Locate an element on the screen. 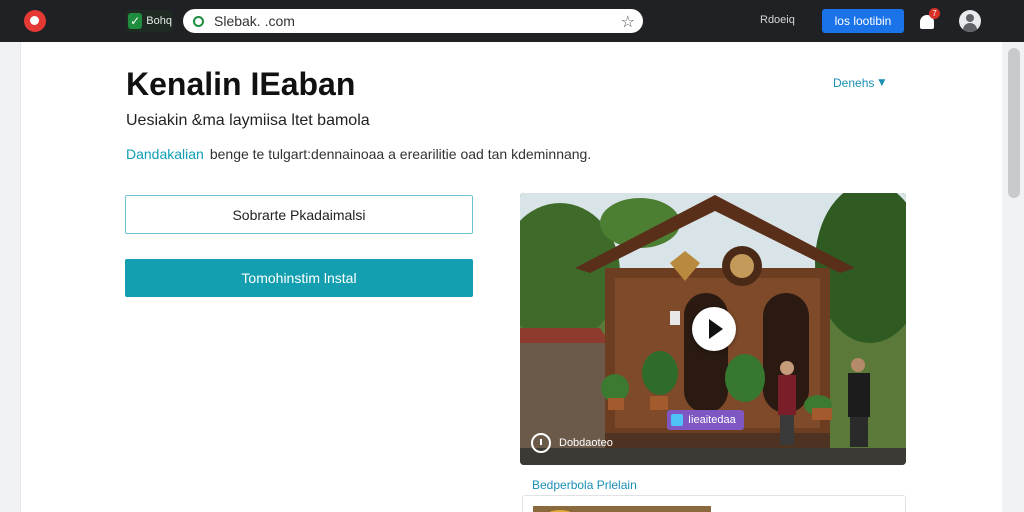  video-caption-text: Dobdaoteo is located at coordinates (586, 443).